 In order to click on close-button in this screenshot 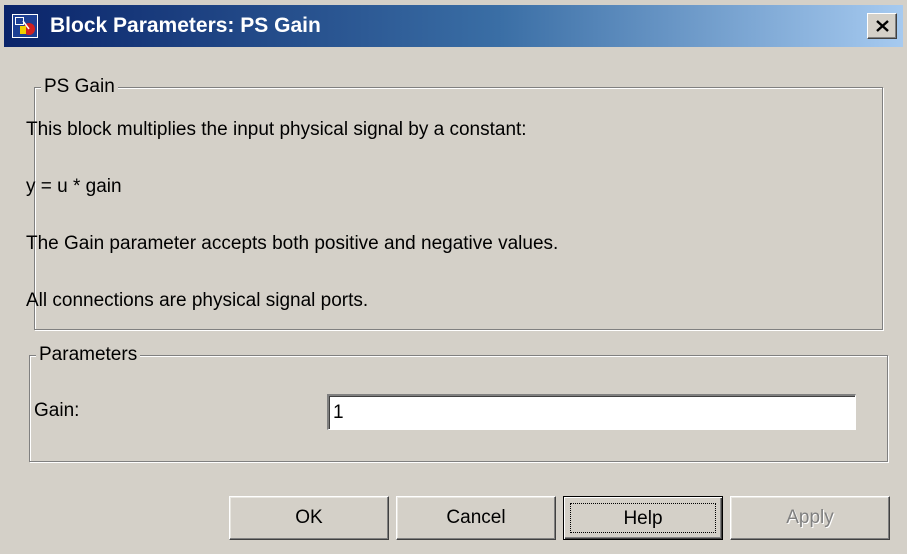, I will do `click(882, 26)`.